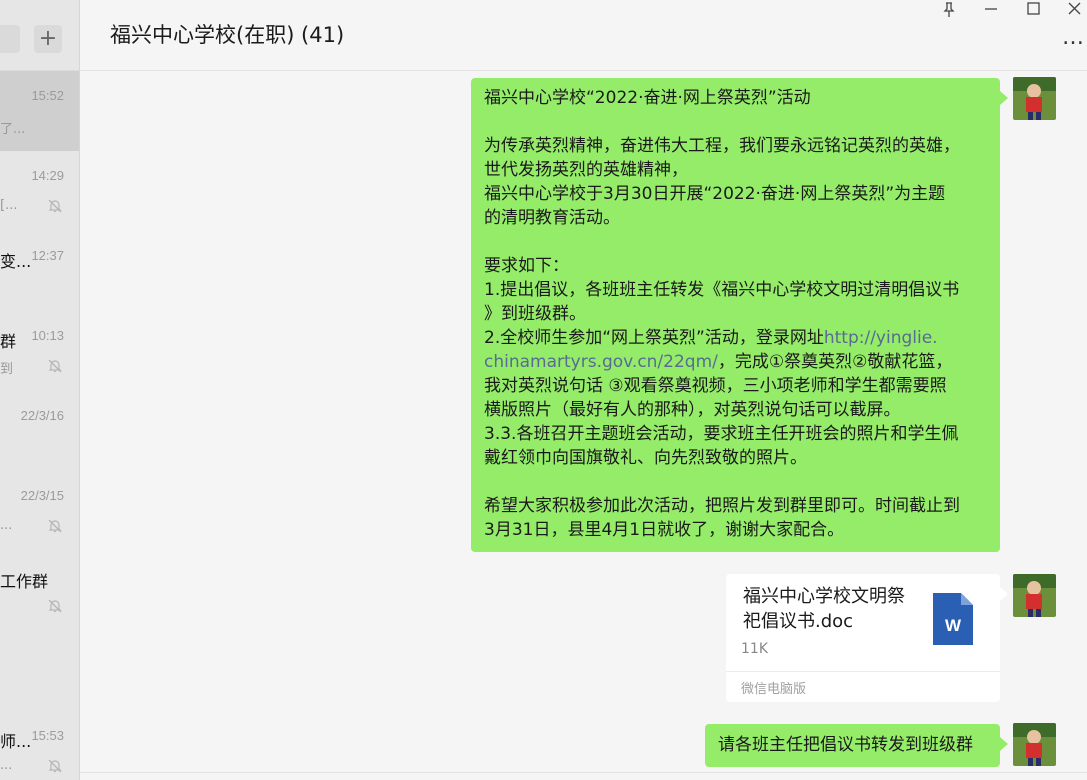 Image resolution: width=1087 pixels, height=780 pixels. I want to click on message-bubble: 请各班主任把倡议书转发到班级群, so click(856, 745).